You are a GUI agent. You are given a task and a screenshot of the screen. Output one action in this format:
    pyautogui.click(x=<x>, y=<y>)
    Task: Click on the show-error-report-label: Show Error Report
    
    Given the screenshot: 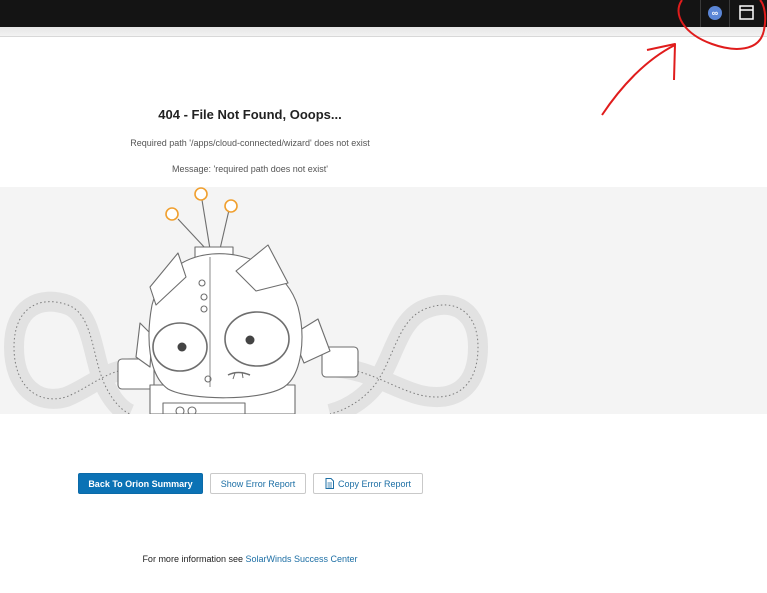 What is the action you would take?
    pyautogui.click(x=258, y=483)
    